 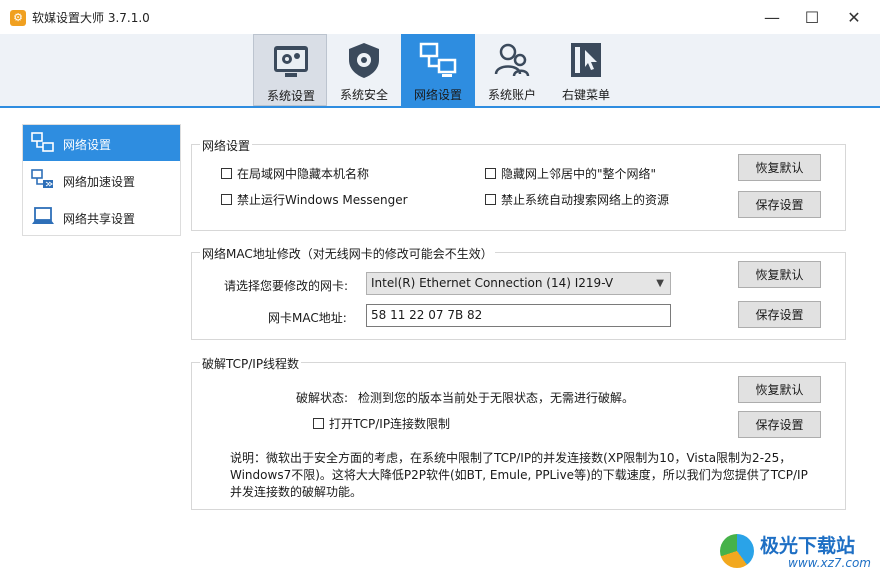 What do you see at coordinates (42, 178) in the screenshot?
I see `network-speed-icon` at bounding box center [42, 178].